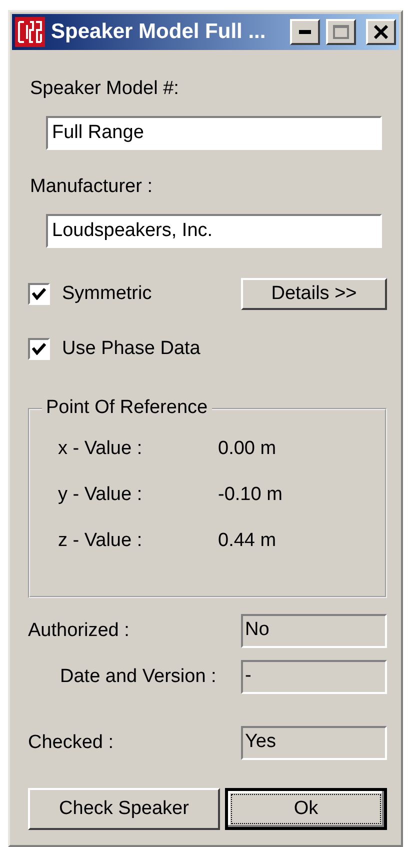 The height and width of the screenshot is (847, 411). I want to click on minimize-button, so click(305, 32).